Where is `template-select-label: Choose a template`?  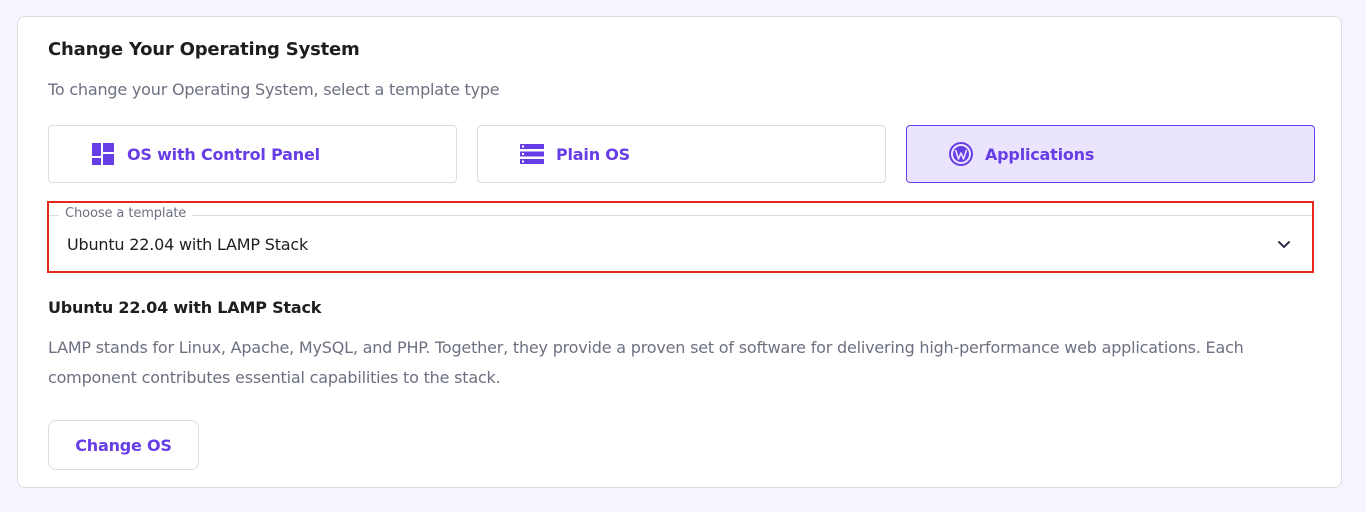
template-select-label: Choose a template is located at coordinates (126, 213).